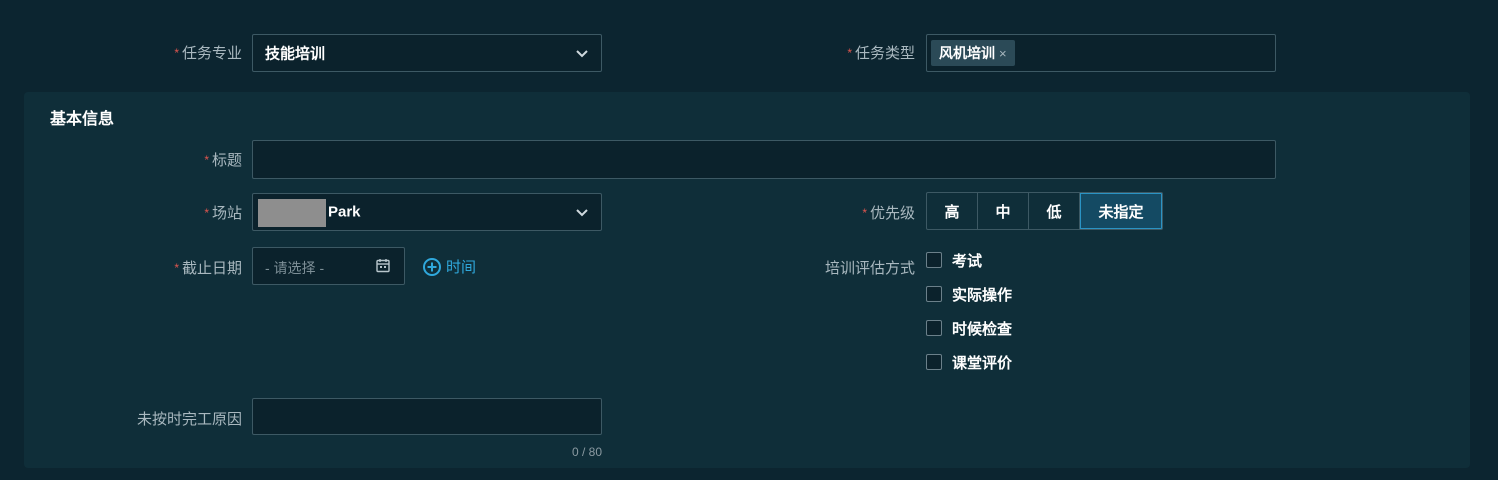 The image size is (1498, 480). Describe the element at coordinates (226, 160) in the screenshot. I see `title-label-text: 标题` at that location.